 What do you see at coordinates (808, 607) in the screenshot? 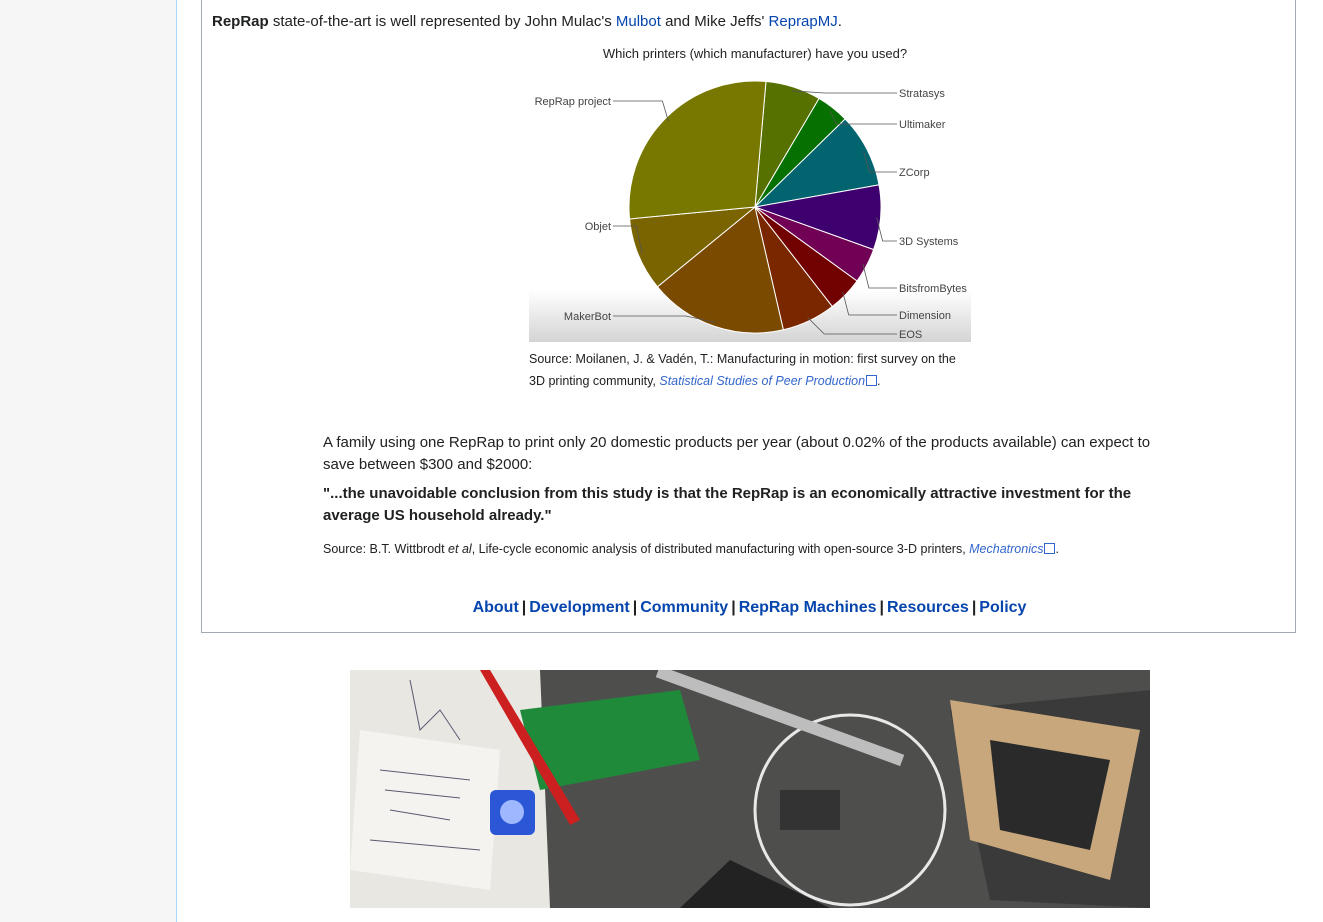
I see `nav-reprap-machines: RepRap Machines` at bounding box center [808, 607].